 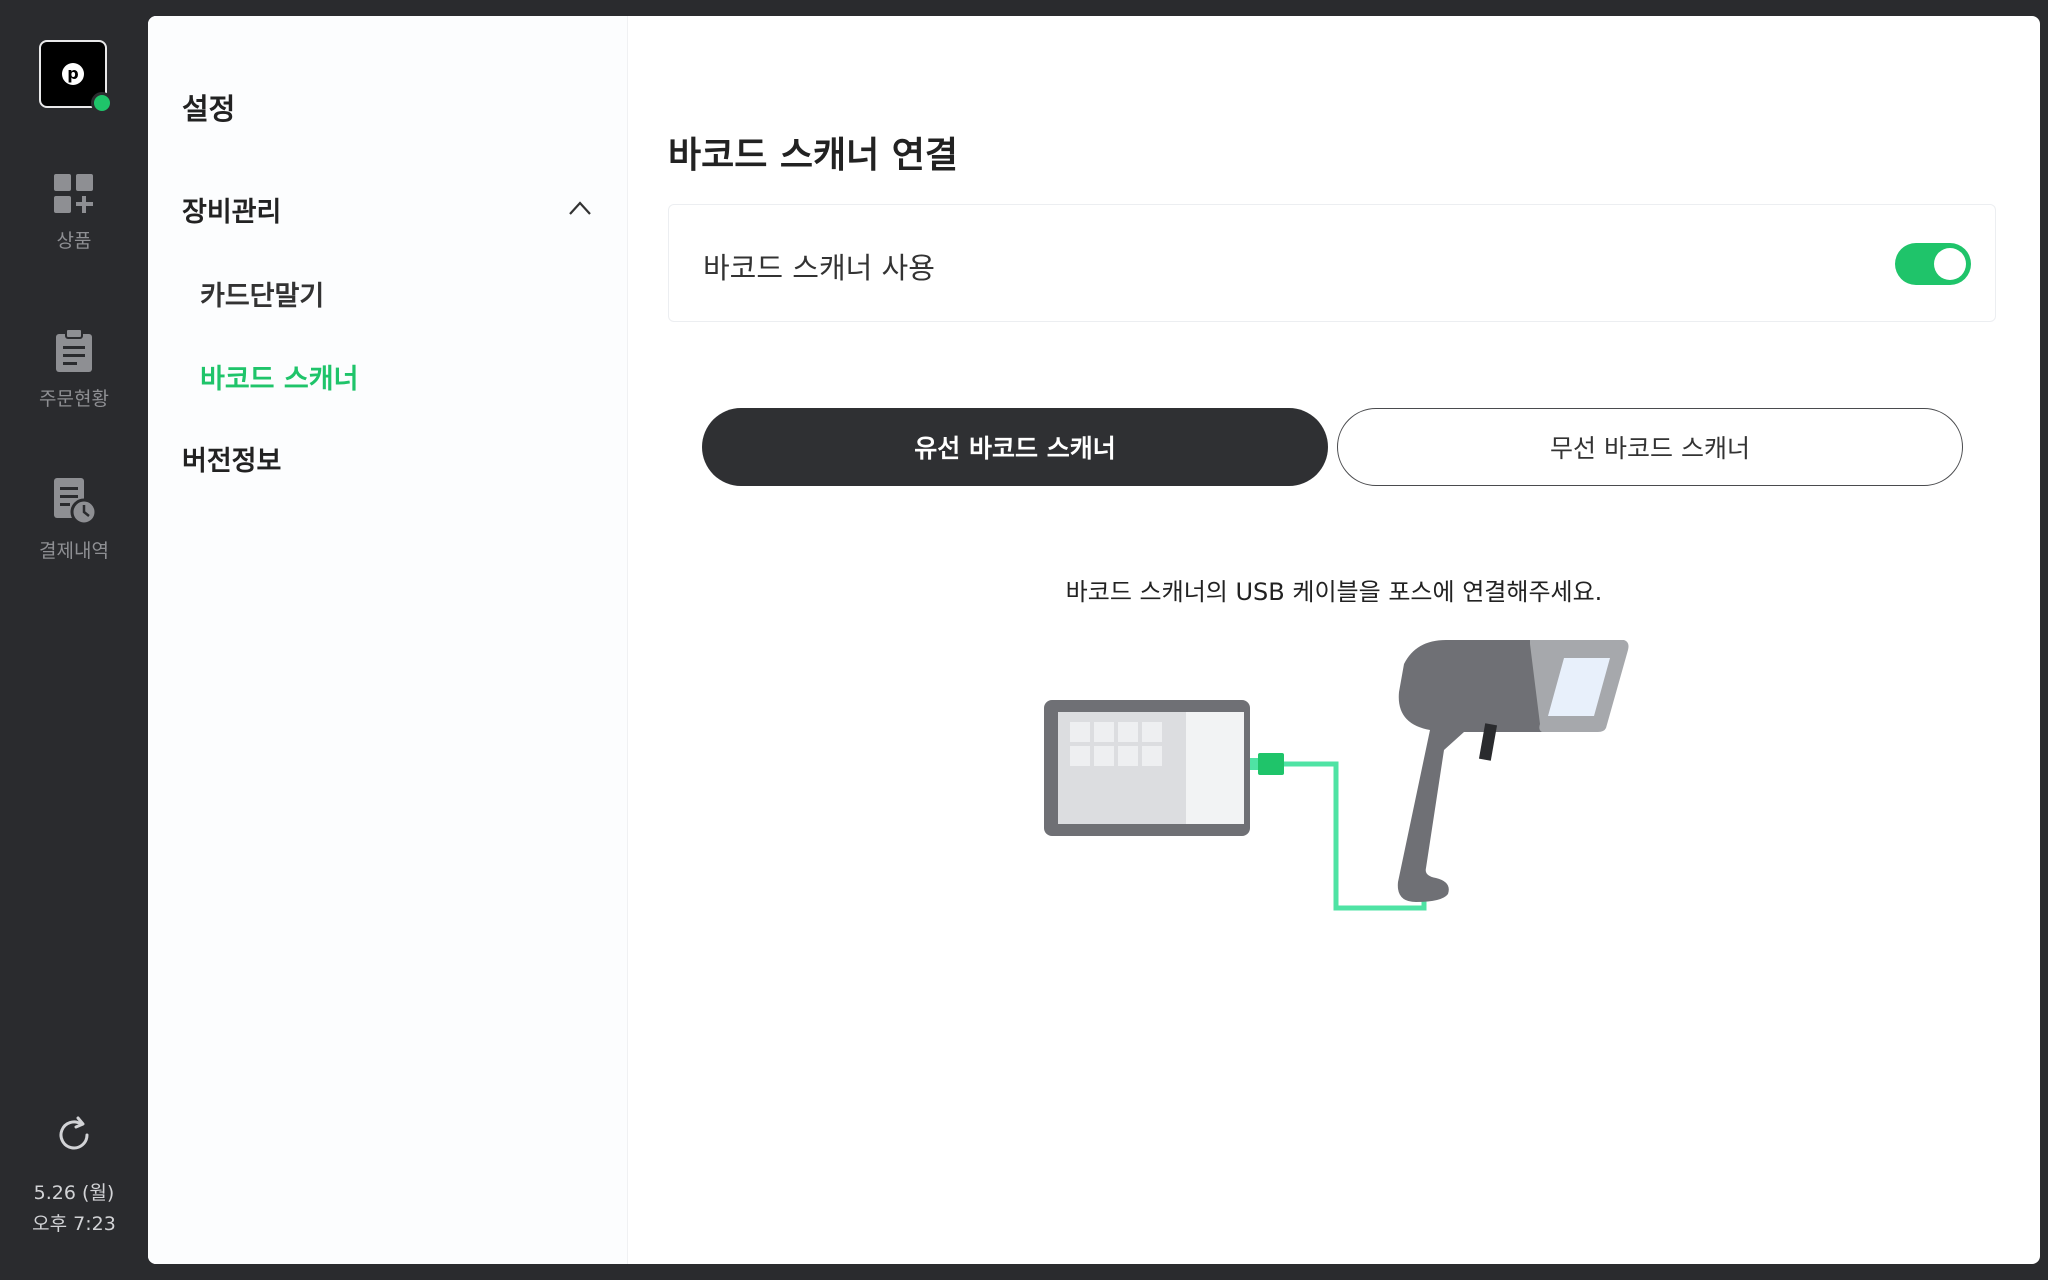 What do you see at coordinates (209, 109) in the screenshot?
I see `submenu-title: 설정` at bounding box center [209, 109].